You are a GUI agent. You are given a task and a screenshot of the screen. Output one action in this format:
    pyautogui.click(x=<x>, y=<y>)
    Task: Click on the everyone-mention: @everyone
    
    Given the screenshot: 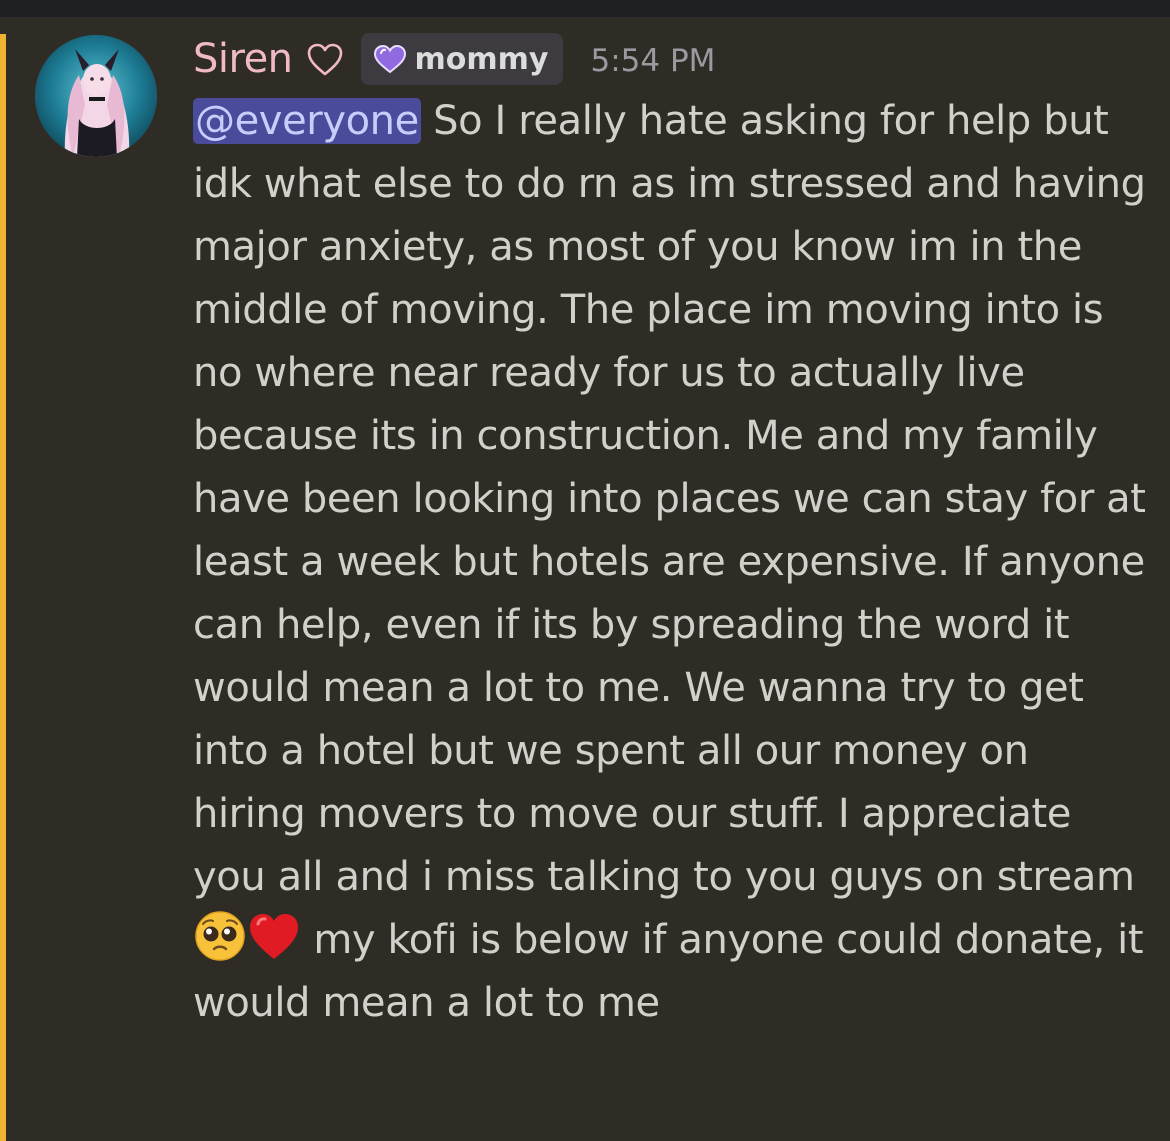 What is the action you would take?
    pyautogui.click(x=307, y=121)
    